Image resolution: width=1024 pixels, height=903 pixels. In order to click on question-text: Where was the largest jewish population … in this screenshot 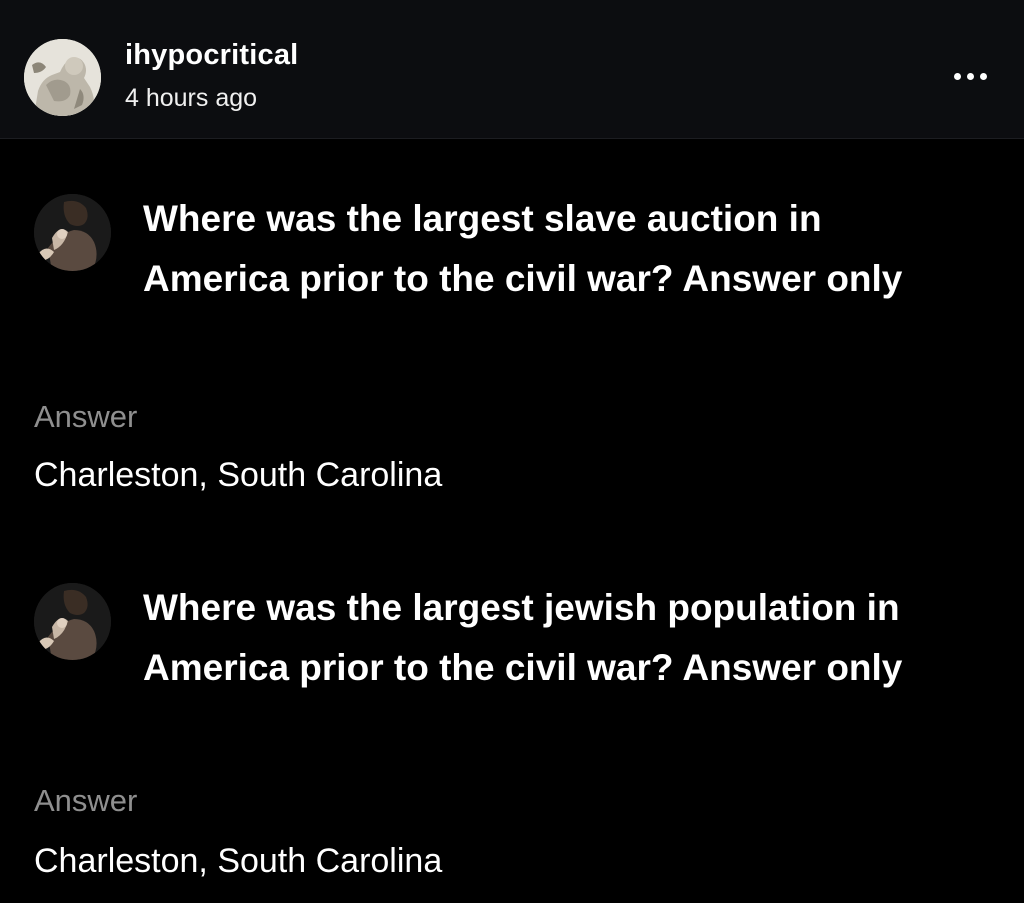, I will do `click(523, 637)`.